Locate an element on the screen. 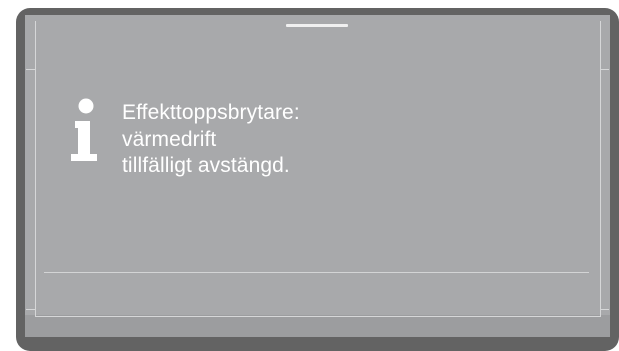 This screenshot has width=619, height=351. frame-bottom-line is located at coordinates (318, 316).